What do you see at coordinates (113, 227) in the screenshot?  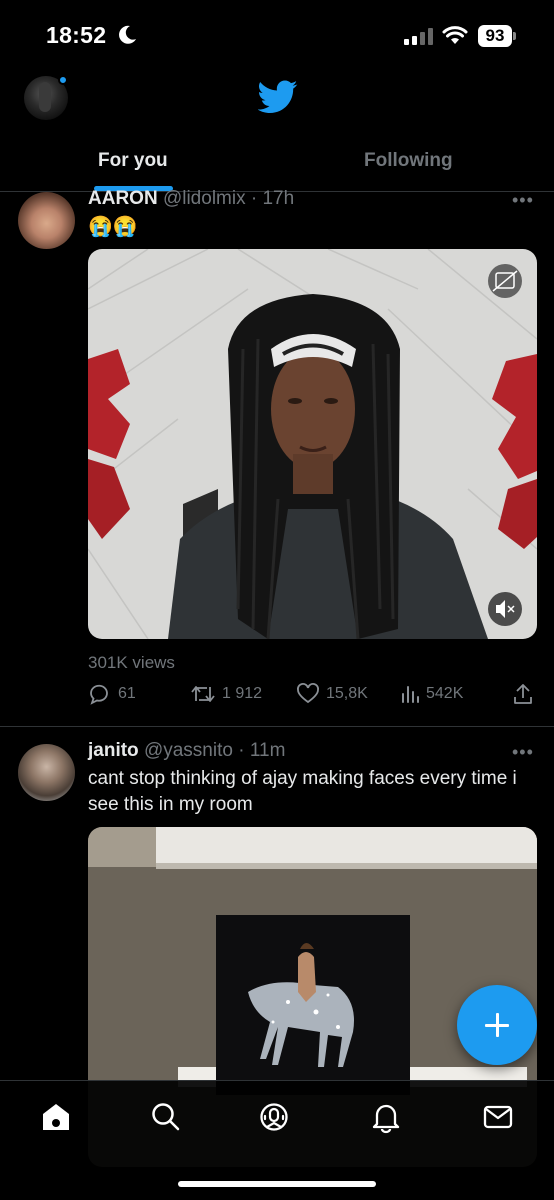 I see `tweet-text: 😭😭` at bounding box center [113, 227].